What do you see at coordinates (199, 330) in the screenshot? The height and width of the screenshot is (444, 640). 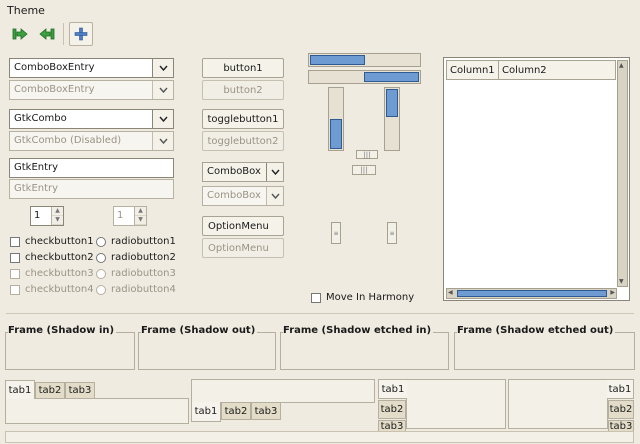 I see `frame-shadow-out-label: Frame (Shadow out)` at bounding box center [199, 330].